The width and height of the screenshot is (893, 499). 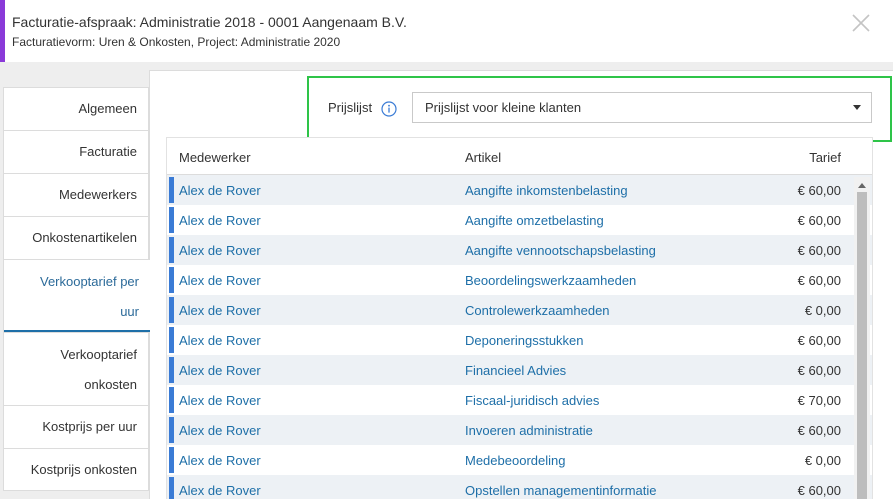 I want to click on caret-down-icon, so click(x=857, y=107).